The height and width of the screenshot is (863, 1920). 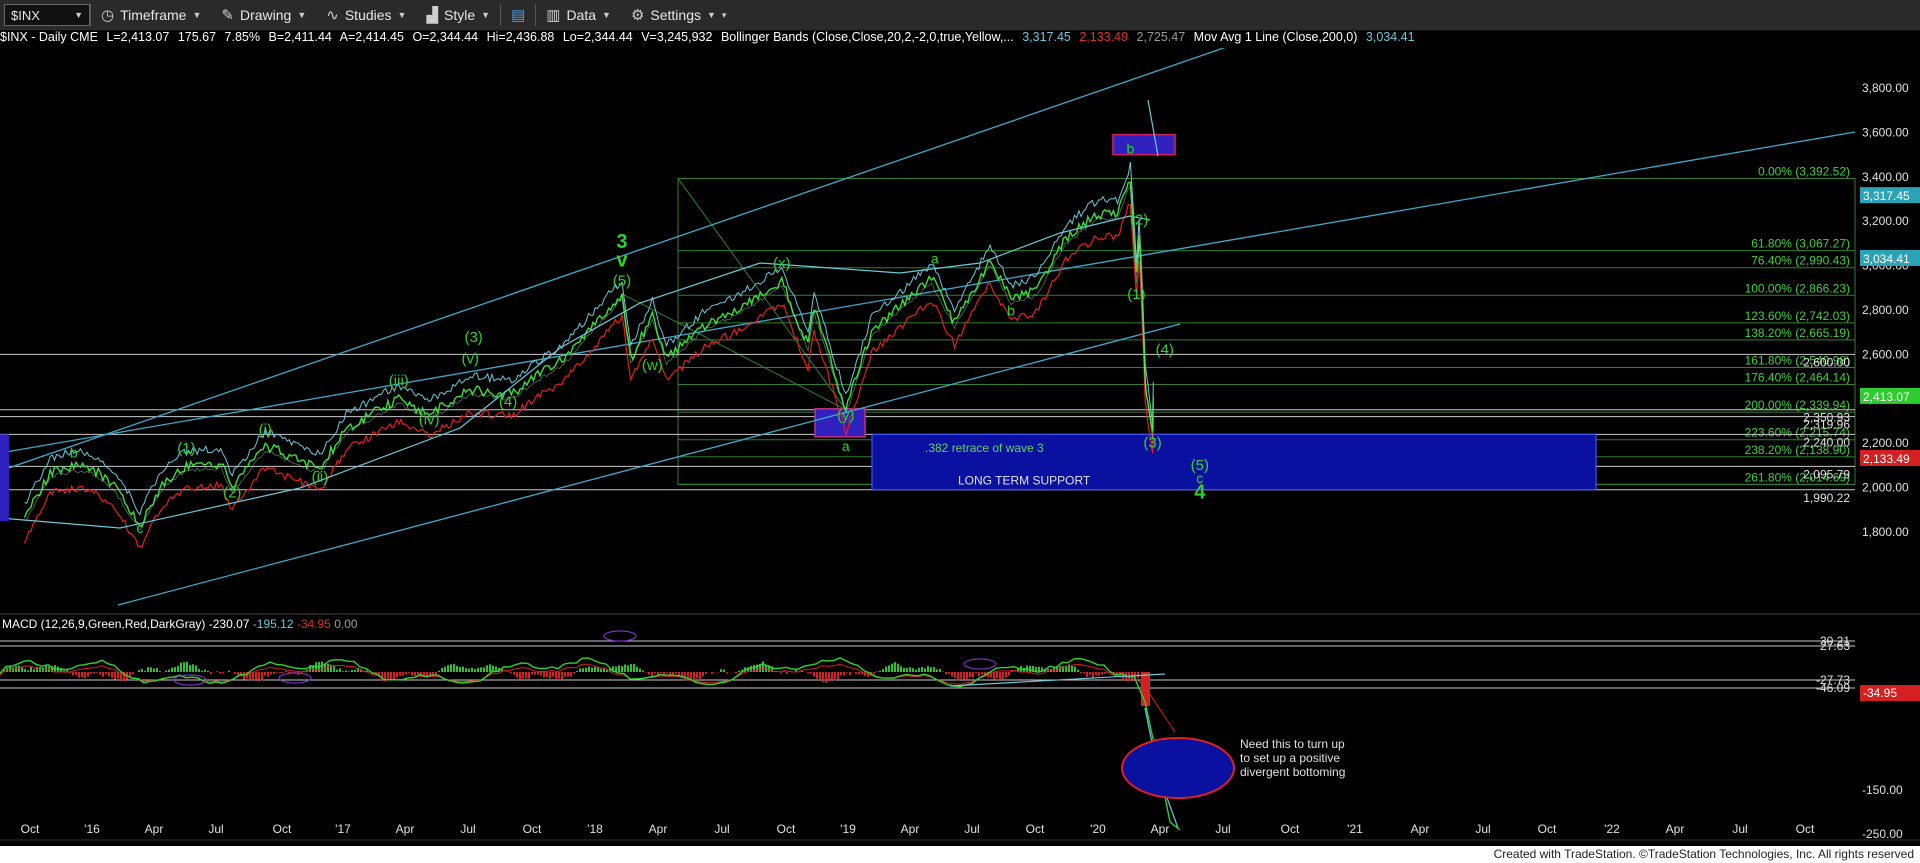 I want to click on macd-title-part: MACD (12,26,9,Green,Red,DarkGray), so click(x=103, y=624).